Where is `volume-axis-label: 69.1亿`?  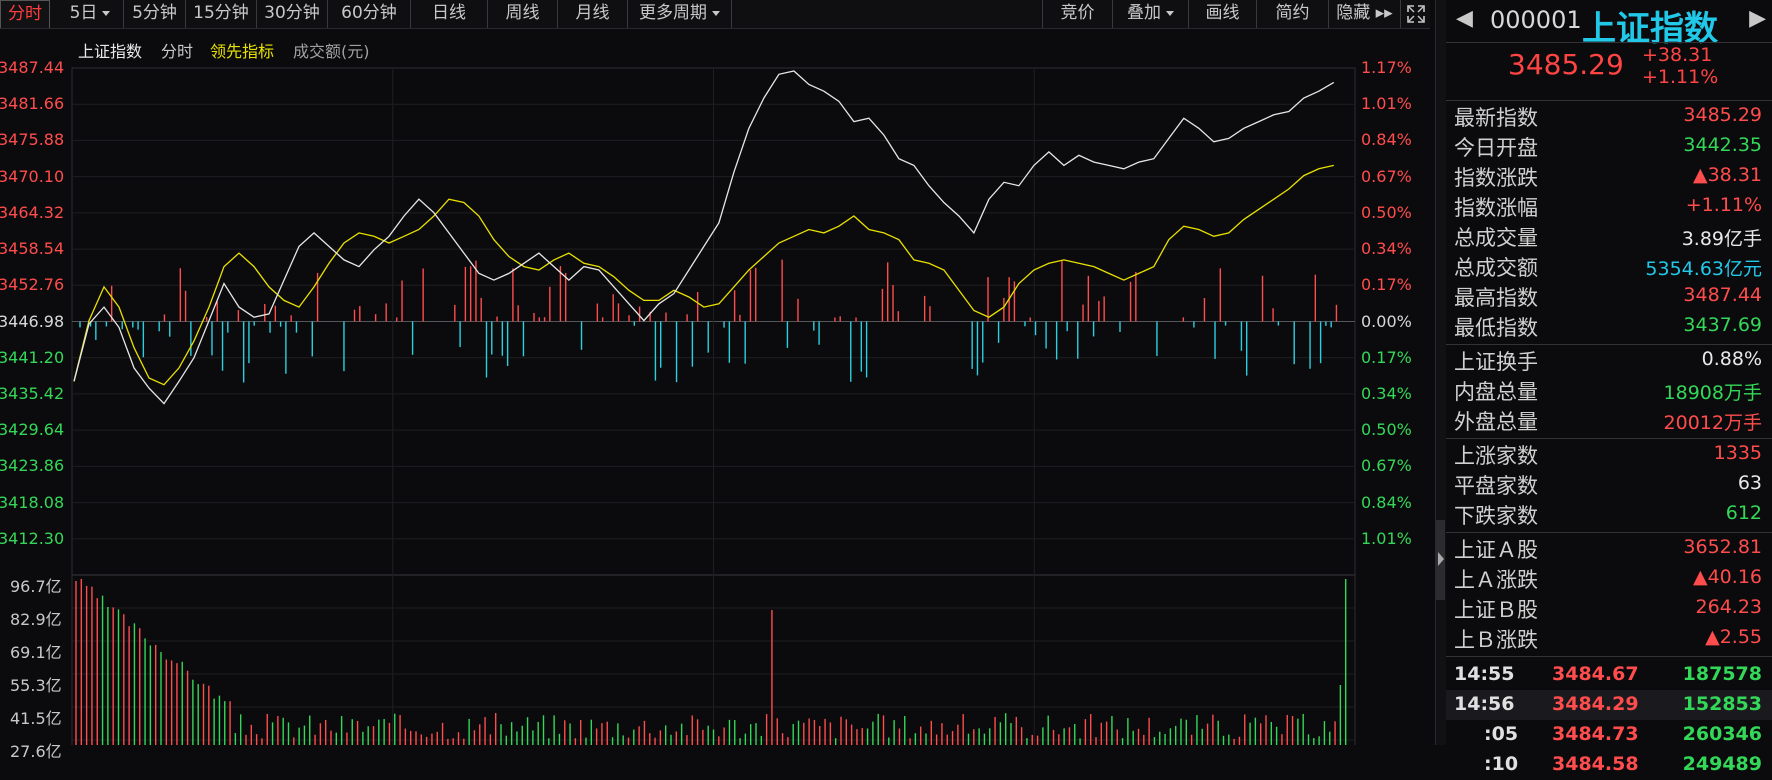 volume-axis-label: 69.1亿 is located at coordinates (36, 652).